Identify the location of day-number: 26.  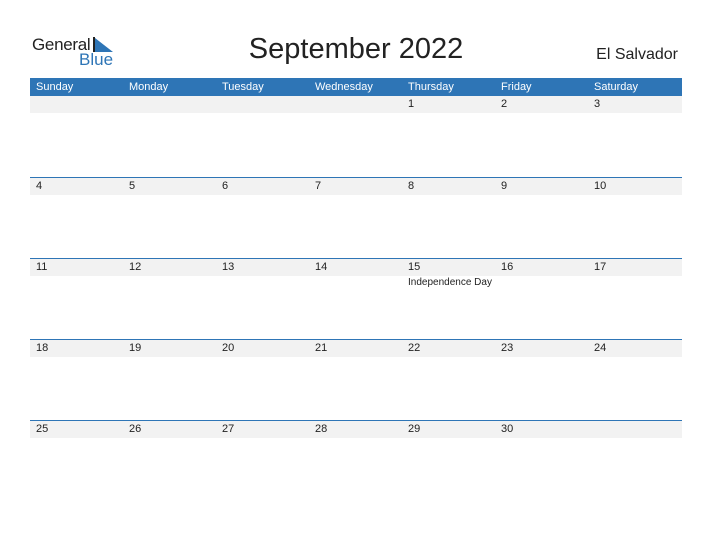
(135, 429).